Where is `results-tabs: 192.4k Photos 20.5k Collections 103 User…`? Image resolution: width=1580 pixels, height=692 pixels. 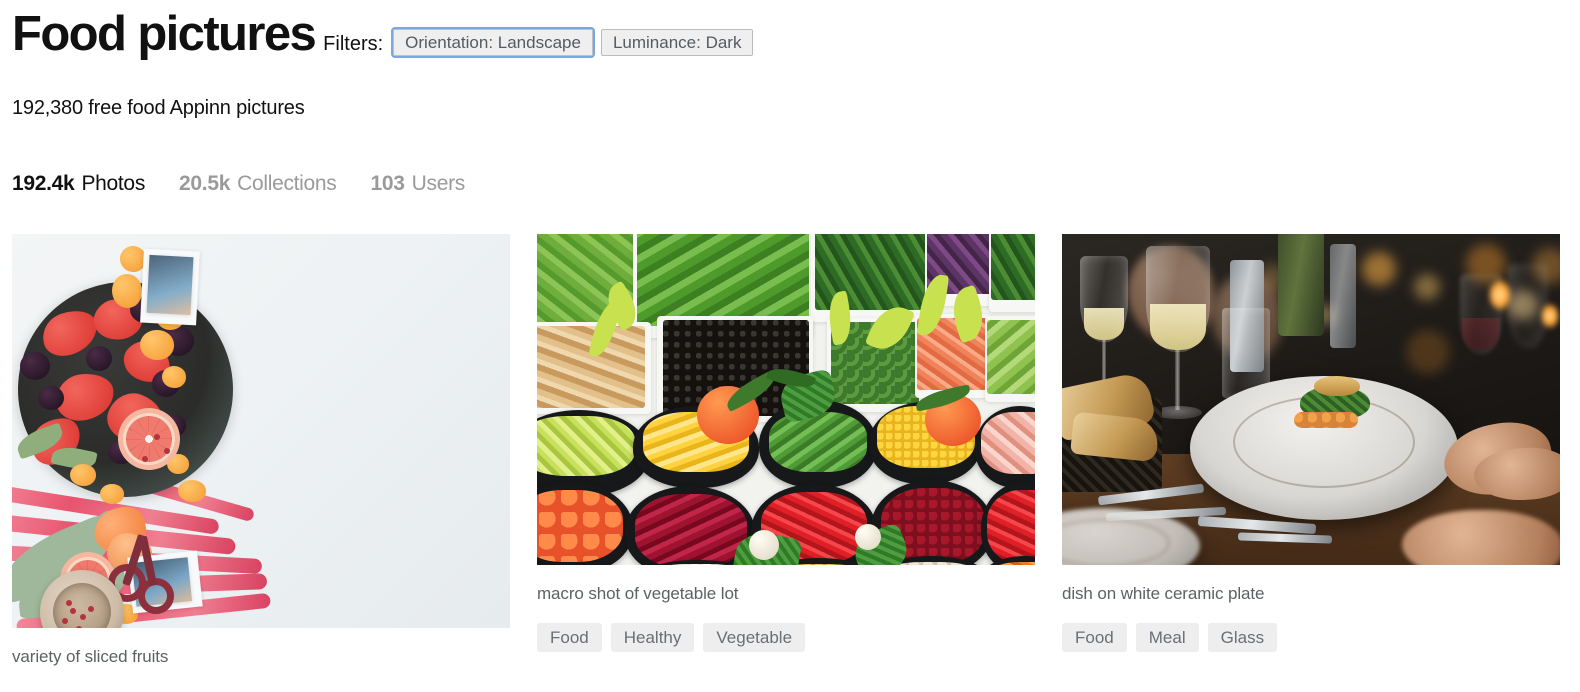 results-tabs: 192.4k Photos 20.5k Collections 103 User… is located at coordinates (238, 184).